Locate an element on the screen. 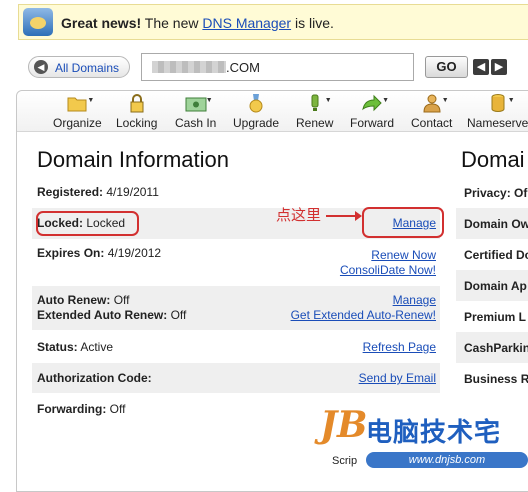 The image size is (528, 492). toolbar-nameservers-label: Nameserve is located at coordinates (497, 123).